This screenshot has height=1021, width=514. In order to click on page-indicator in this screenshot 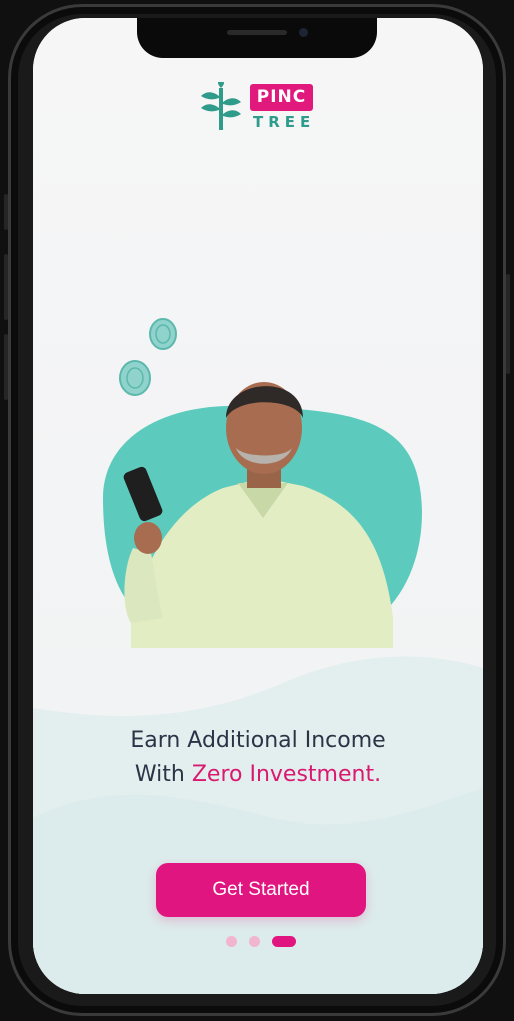, I will do `click(266, 942)`.